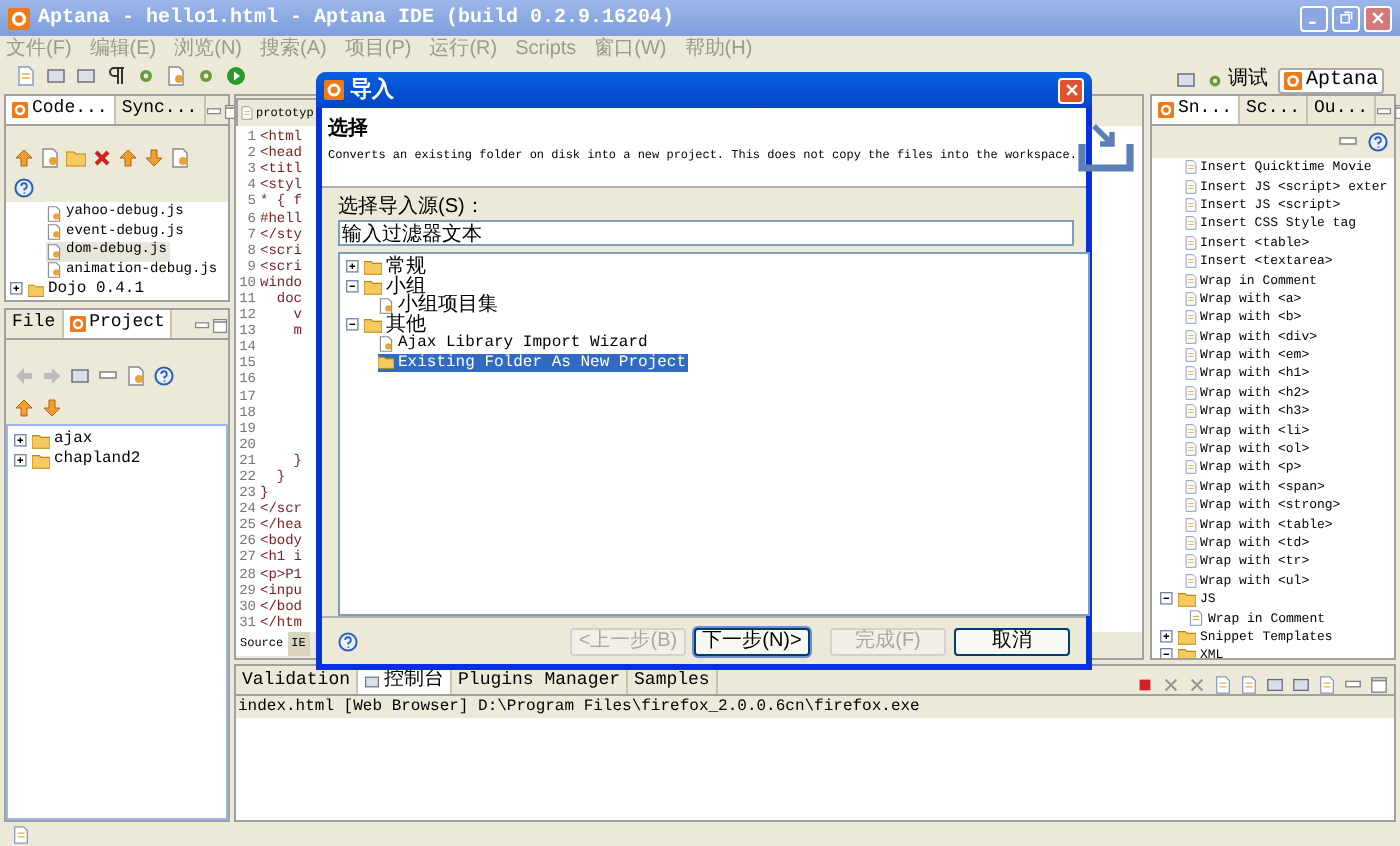 Image resolution: width=1400 pixels, height=846 pixels. I want to click on restore-button, so click(1346, 18).